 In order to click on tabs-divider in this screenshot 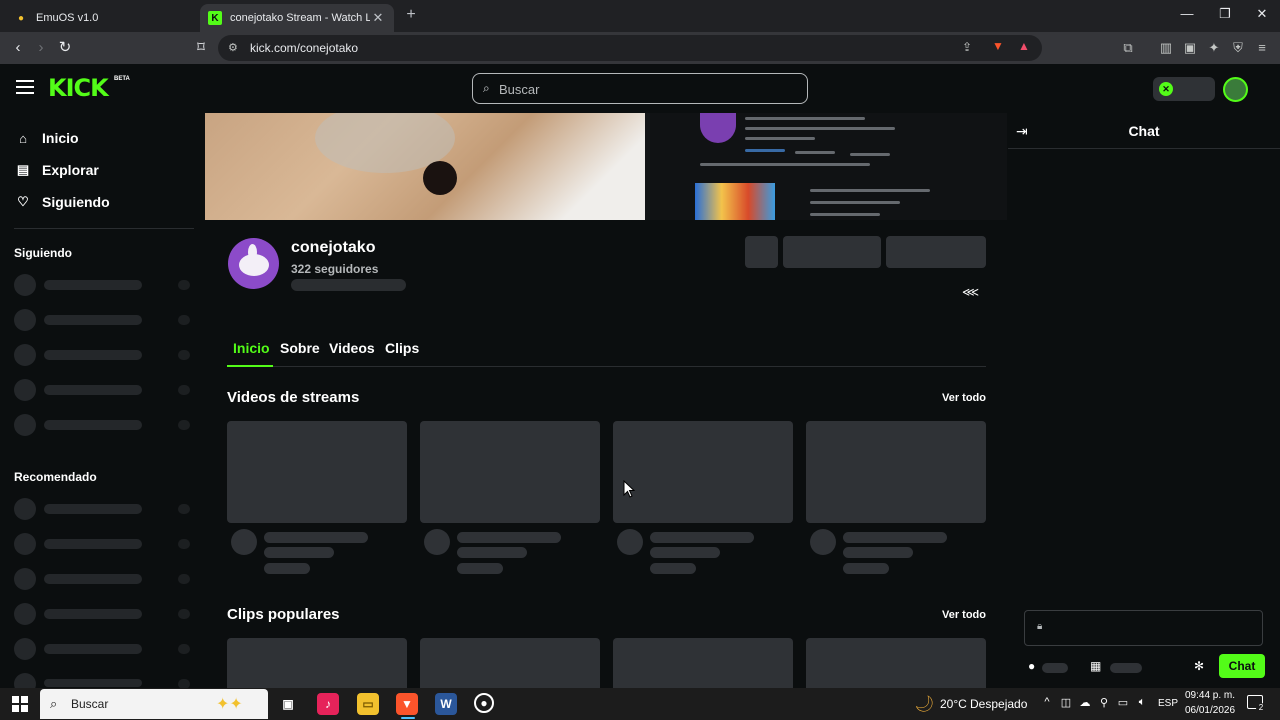, I will do `click(606, 366)`.